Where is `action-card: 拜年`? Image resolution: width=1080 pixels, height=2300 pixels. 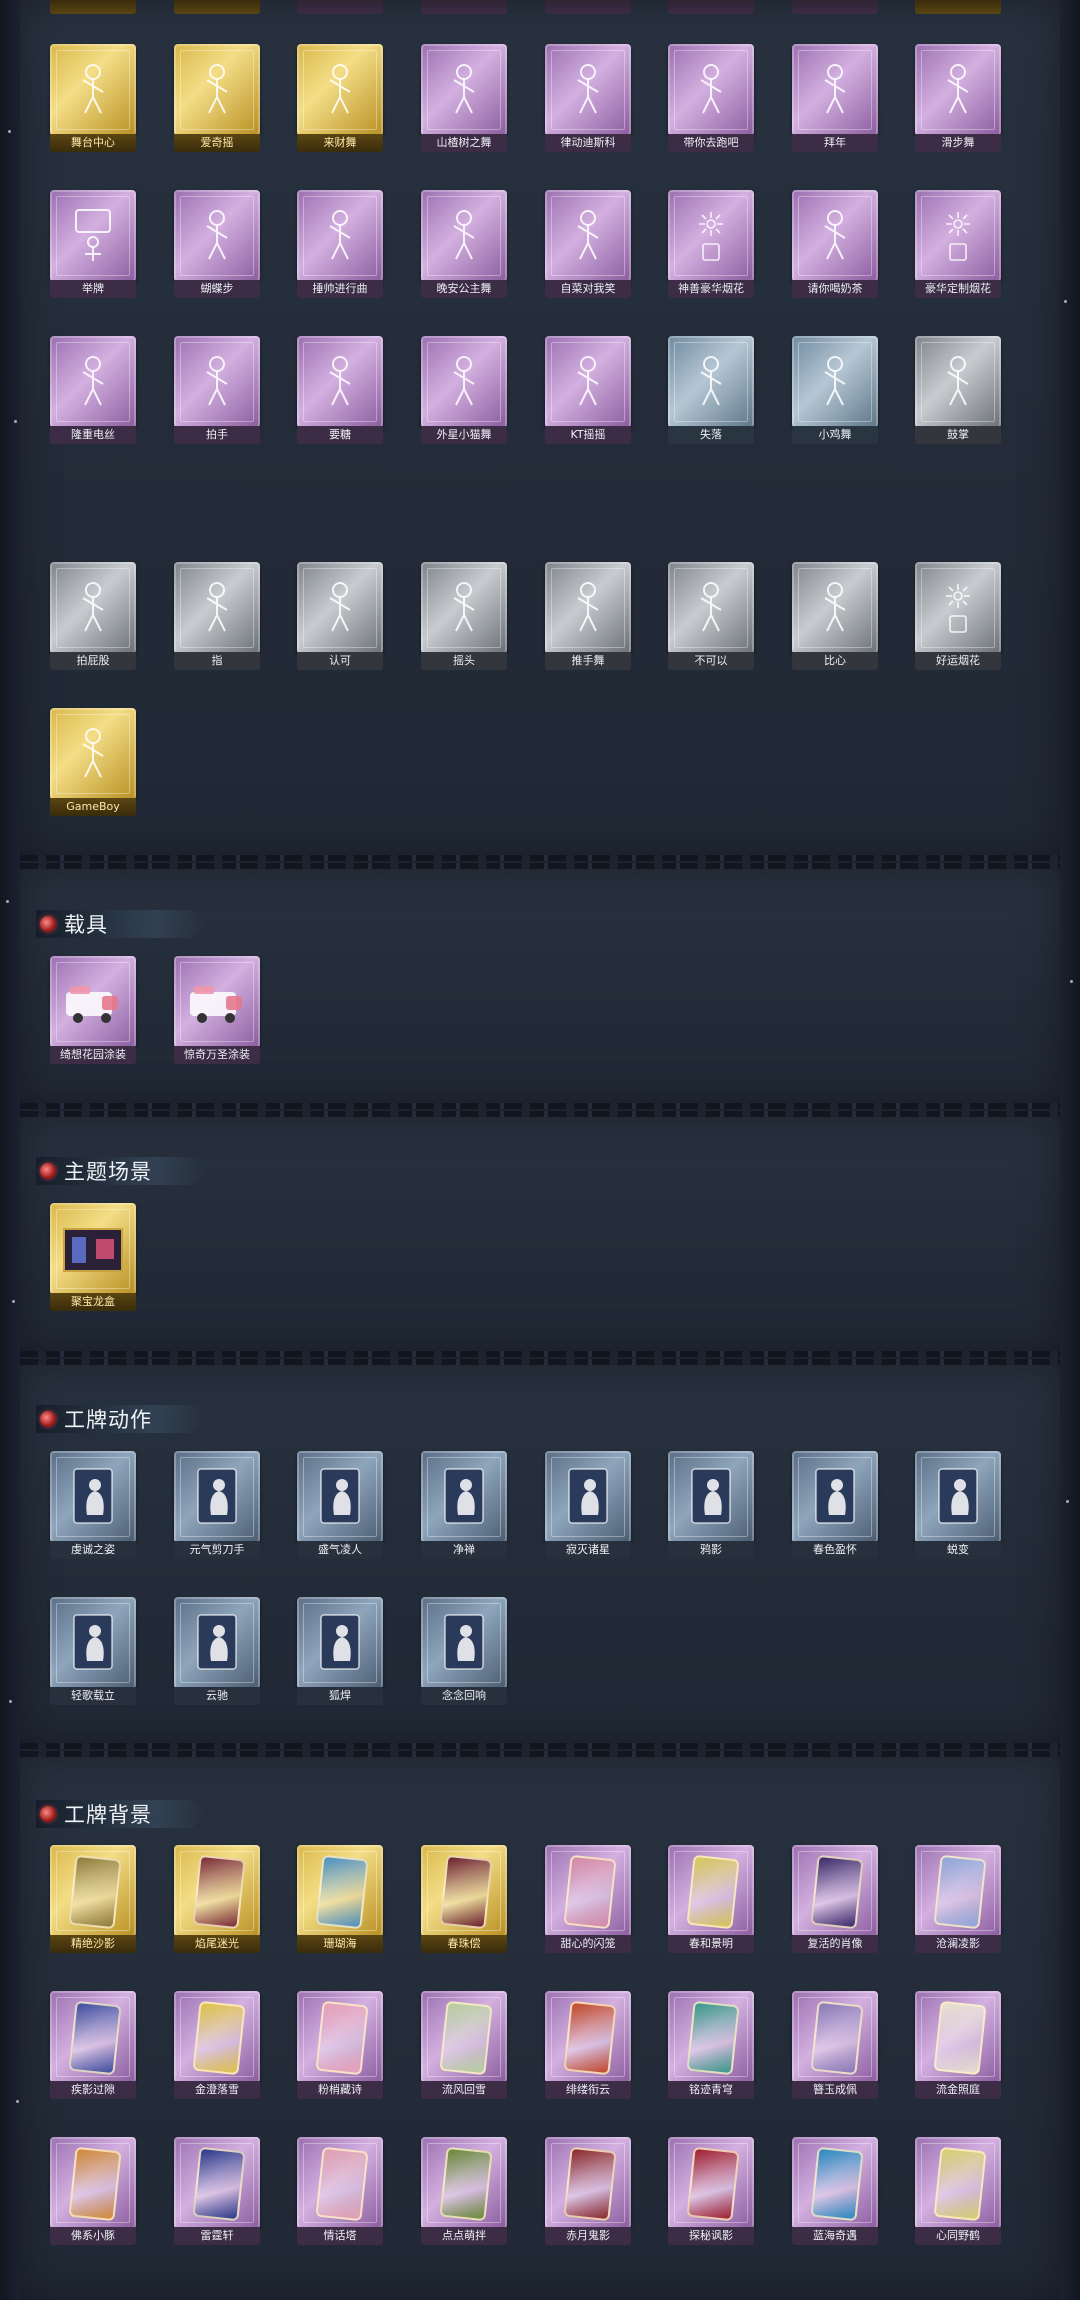
action-card: 拜年 is located at coordinates (835, 98).